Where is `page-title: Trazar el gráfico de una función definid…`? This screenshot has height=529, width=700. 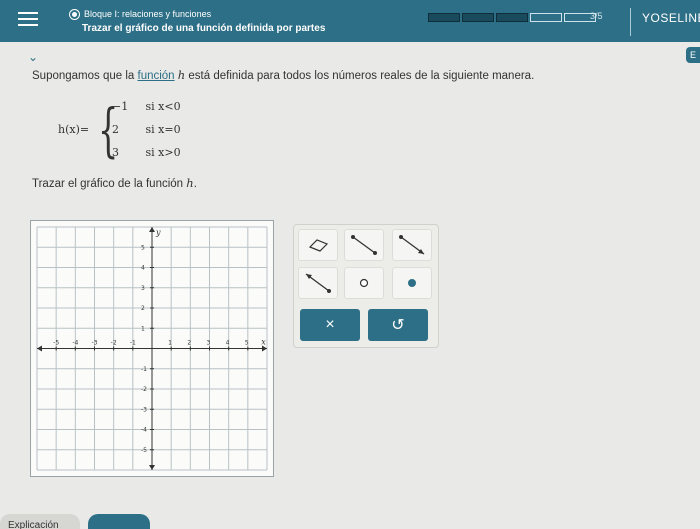
page-title: Trazar el gráfico de una función definid… is located at coordinates (204, 28).